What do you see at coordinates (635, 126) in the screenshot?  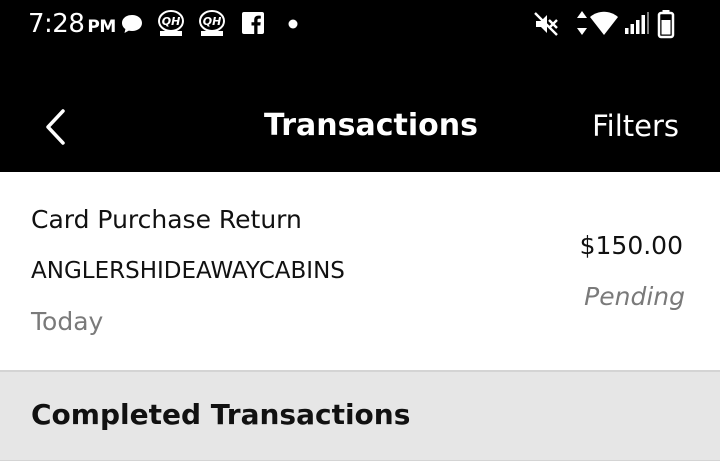 I see `filters-button: Filters` at bounding box center [635, 126].